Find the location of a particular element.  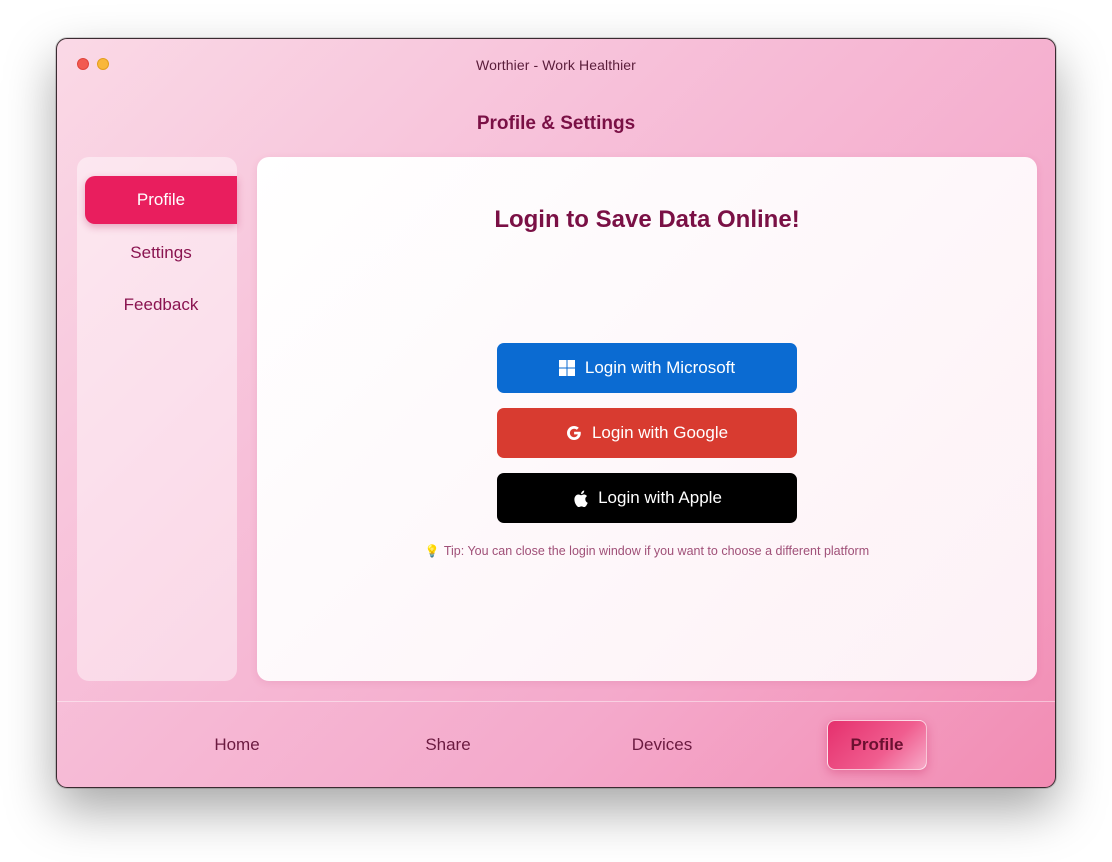

login-google-button: Login with Google is located at coordinates (647, 433).